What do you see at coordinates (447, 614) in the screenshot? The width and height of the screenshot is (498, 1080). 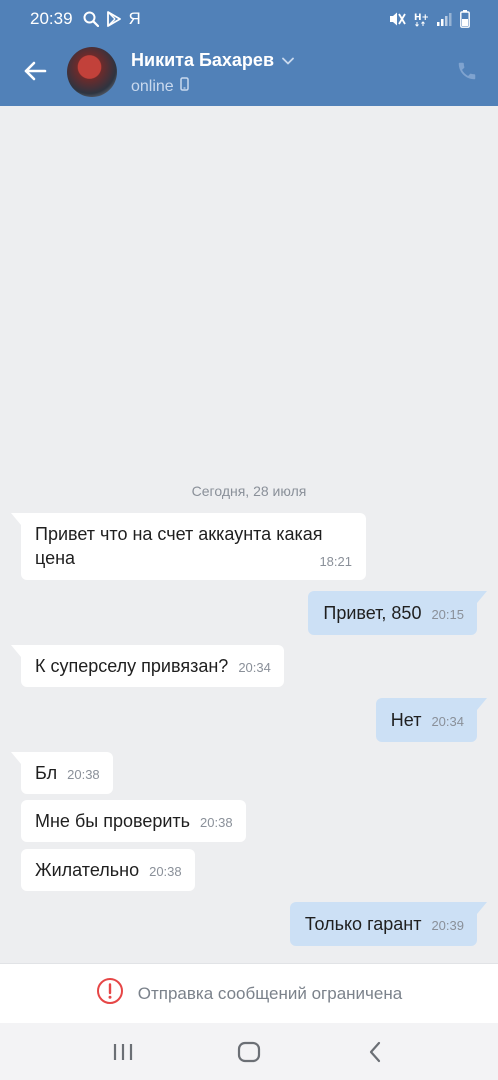 I see `message-time: 20:15` at bounding box center [447, 614].